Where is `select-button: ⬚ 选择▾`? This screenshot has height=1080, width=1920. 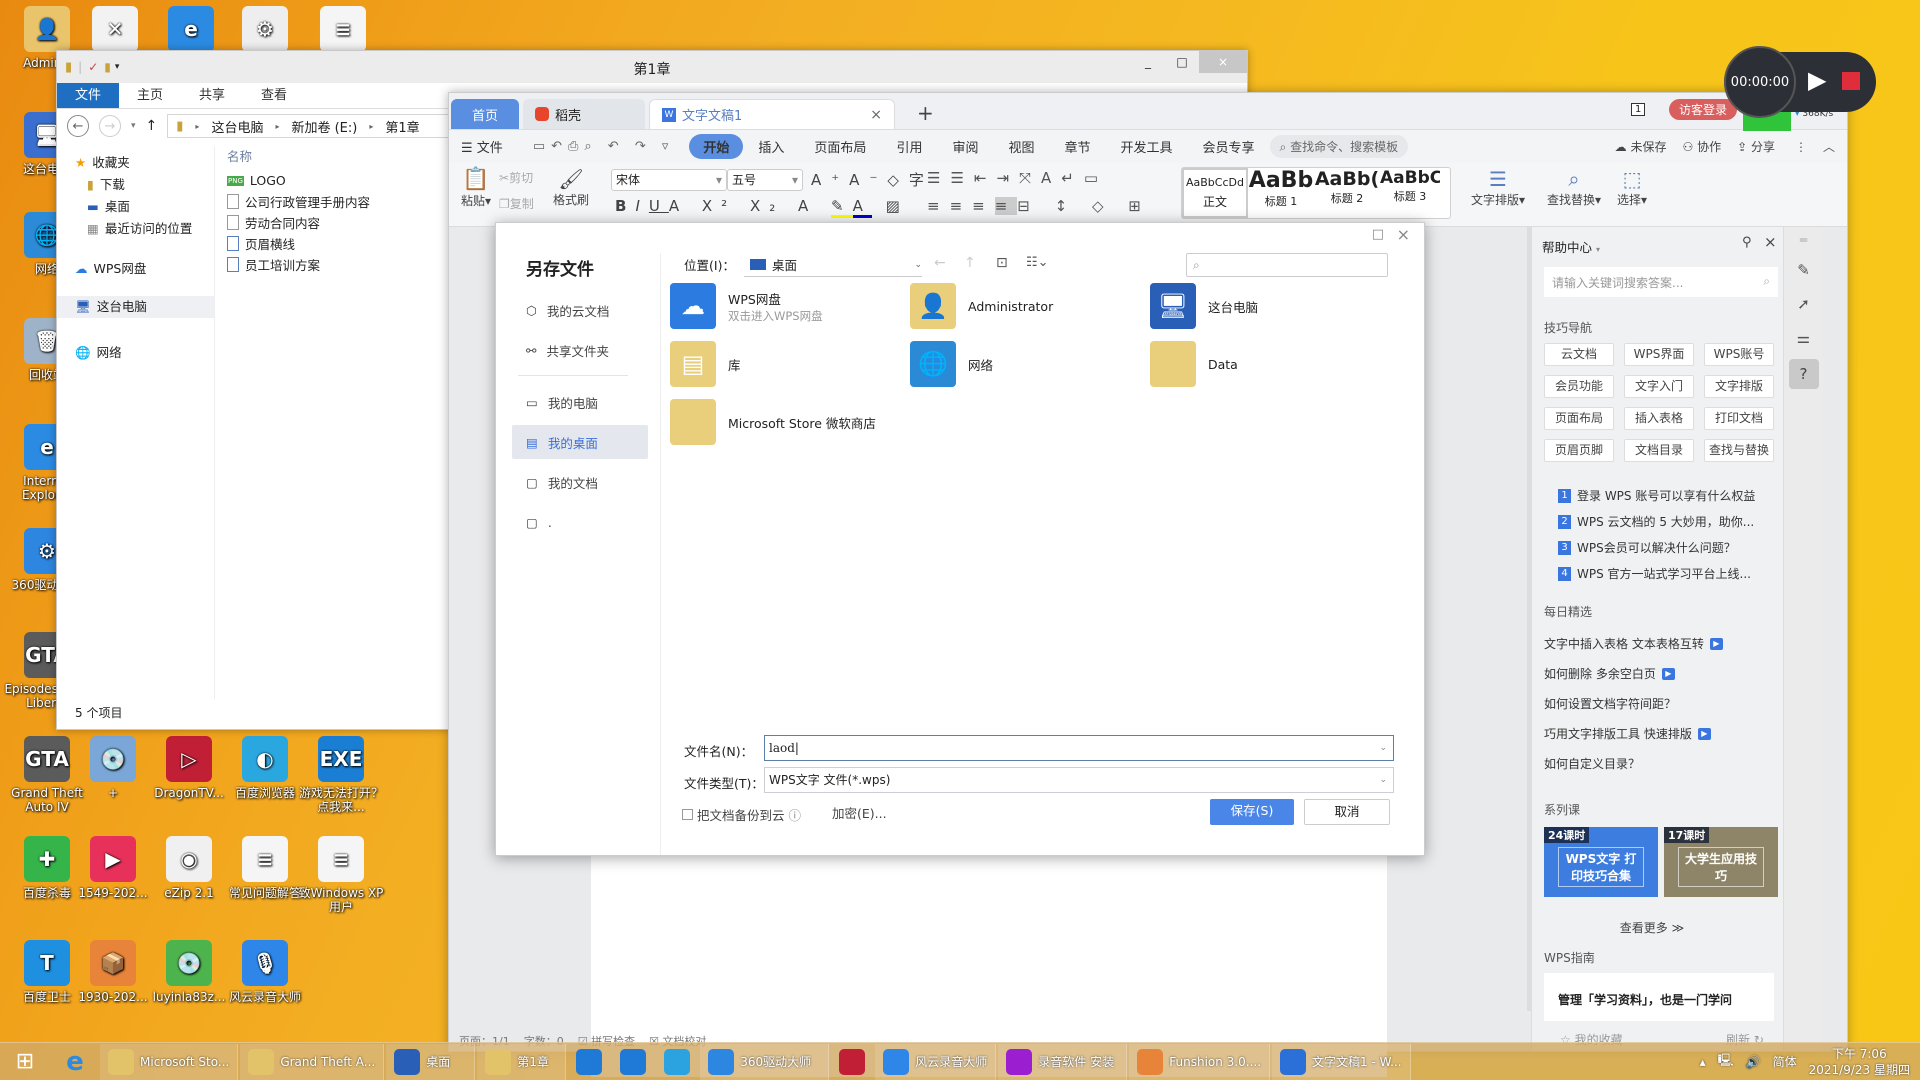 select-button: ⬚ 选择▾ is located at coordinates (1632, 187).